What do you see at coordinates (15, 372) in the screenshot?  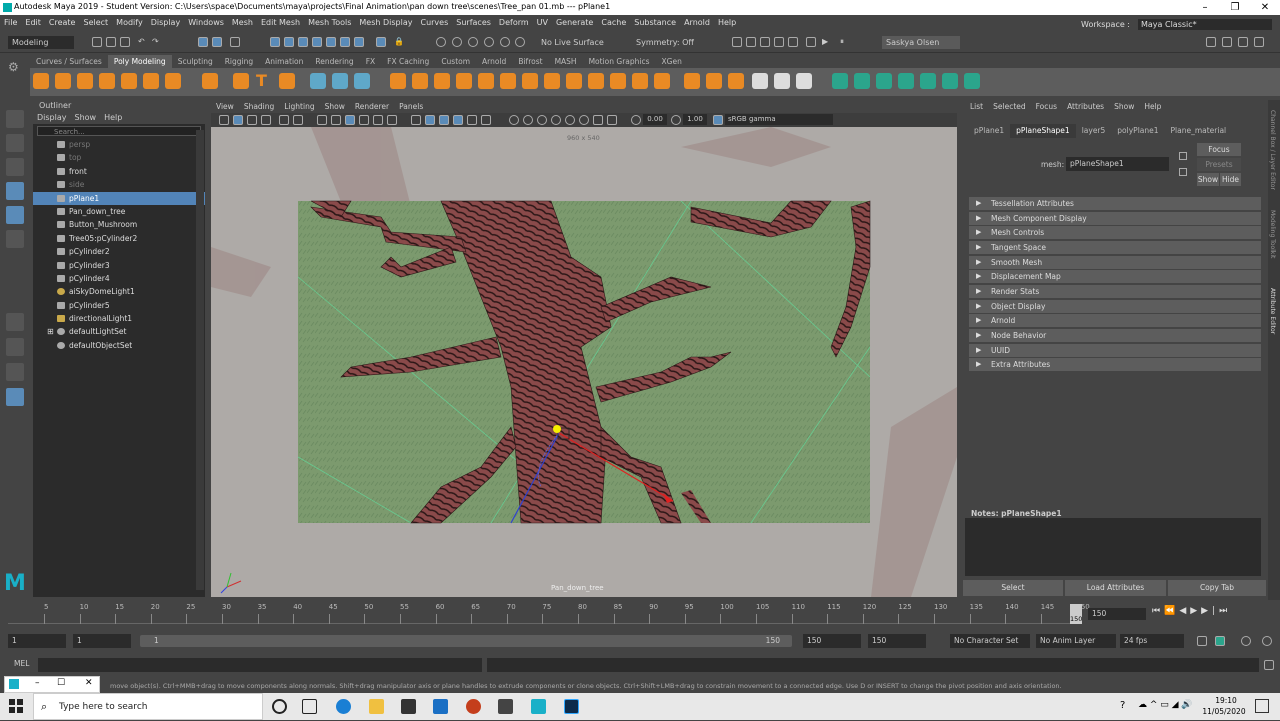 I see `side-by-side-layout-icon` at bounding box center [15, 372].